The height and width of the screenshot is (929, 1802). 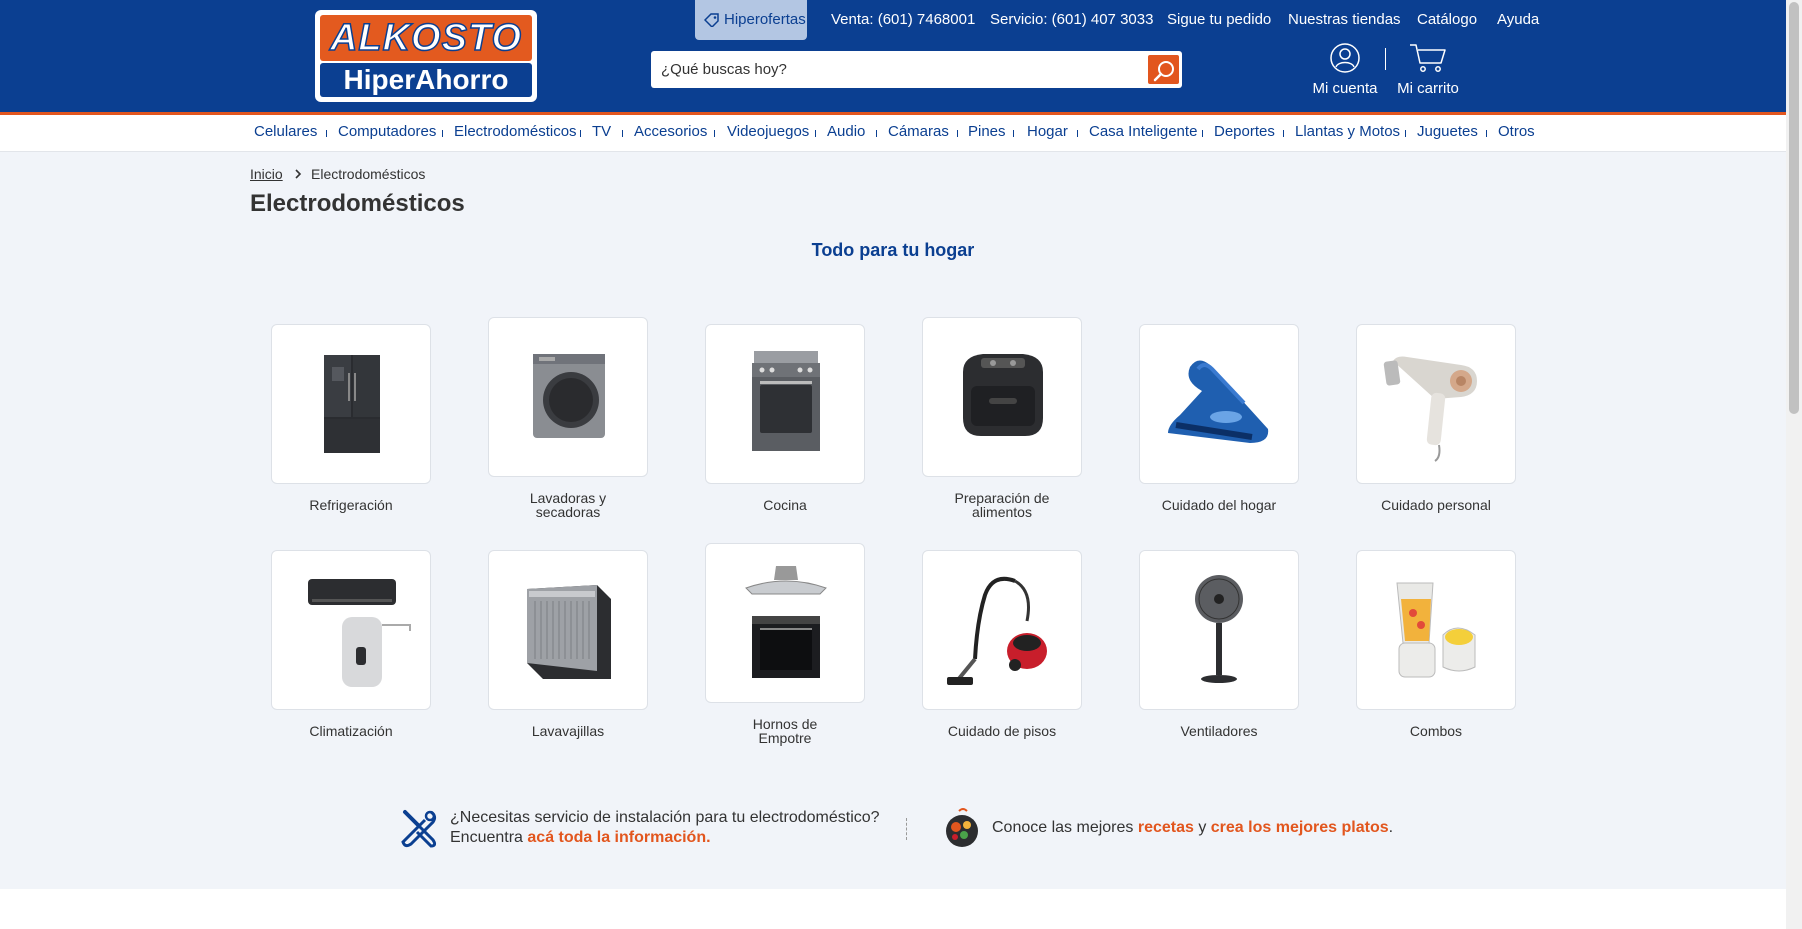 What do you see at coordinates (918, 132) in the screenshot?
I see `category-link-camaras: Cámaras` at bounding box center [918, 132].